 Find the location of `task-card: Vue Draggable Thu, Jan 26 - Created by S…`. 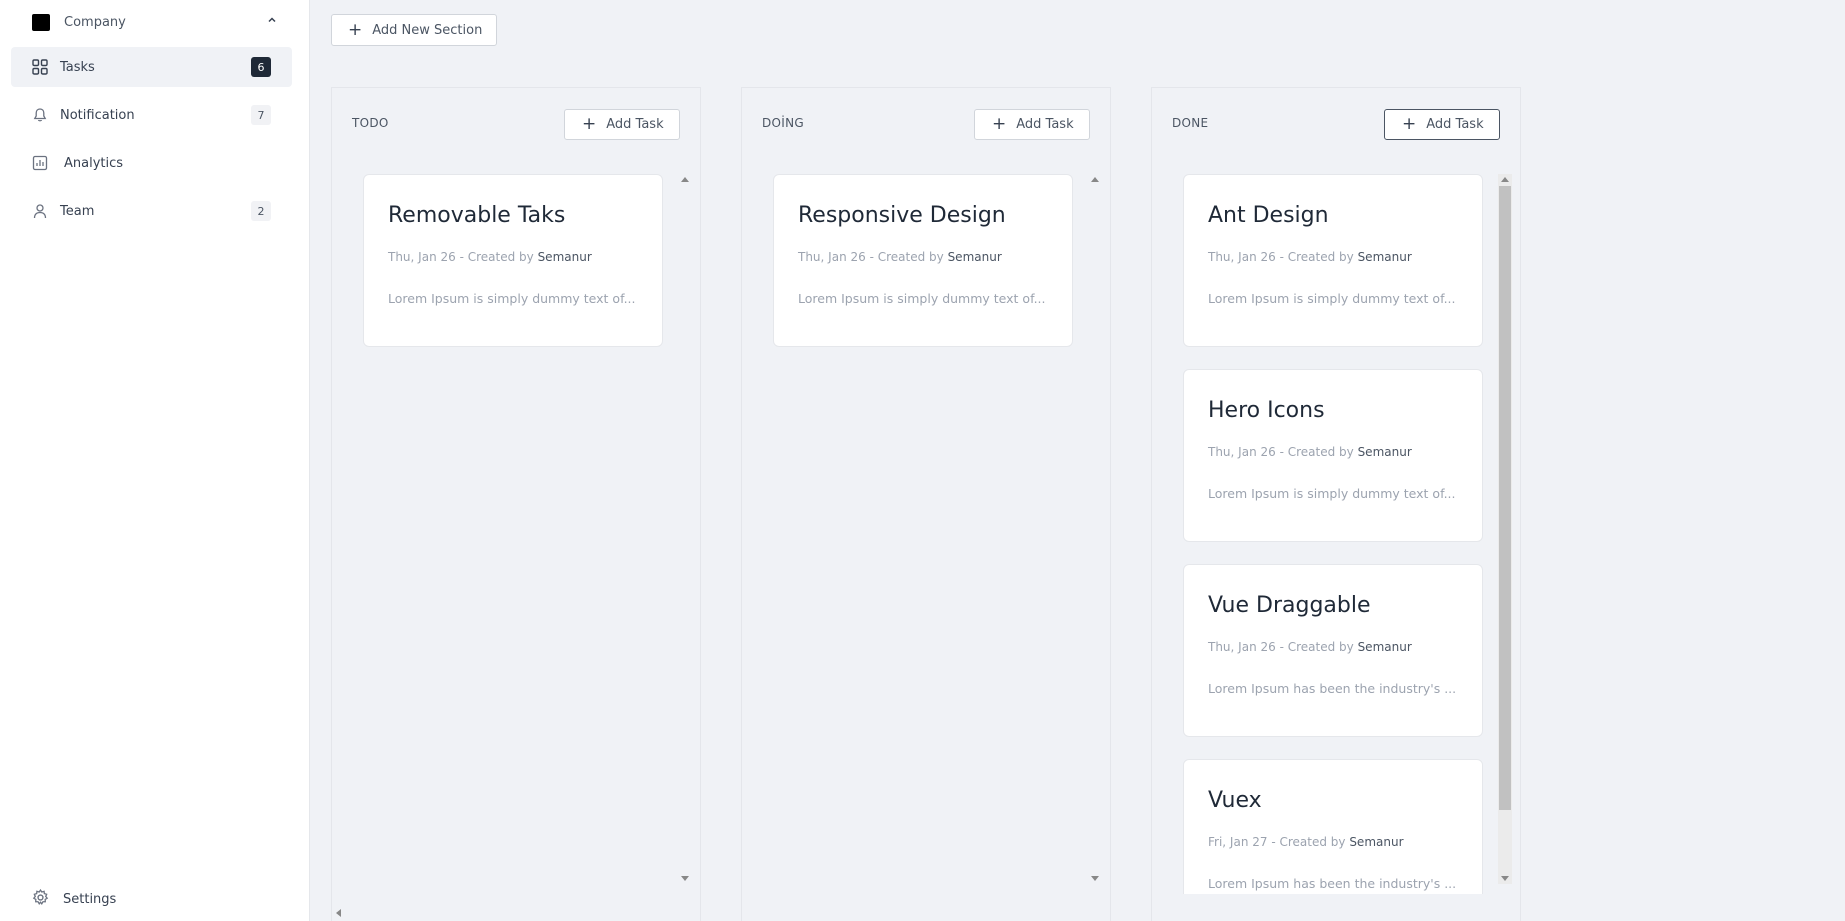

task-card: Vue Draggable Thu, Jan 26 - Created by S… is located at coordinates (1333, 650).